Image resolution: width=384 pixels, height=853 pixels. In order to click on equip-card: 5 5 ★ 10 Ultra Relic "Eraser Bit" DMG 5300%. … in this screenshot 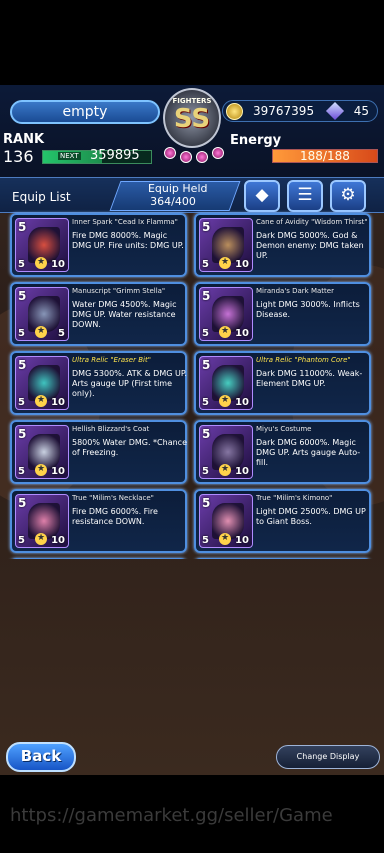, I will do `click(98, 383)`.